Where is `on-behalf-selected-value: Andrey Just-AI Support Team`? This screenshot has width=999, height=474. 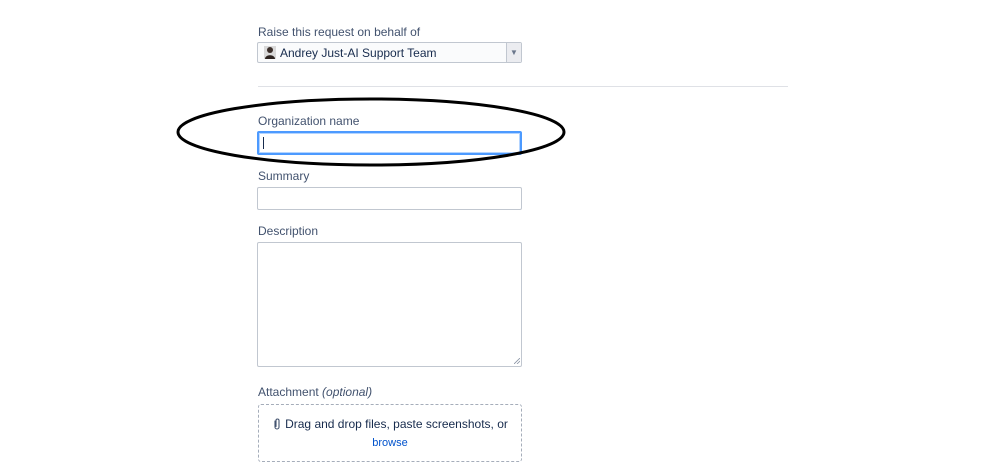 on-behalf-selected-value: Andrey Just-AI Support Team is located at coordinates (358, 53).